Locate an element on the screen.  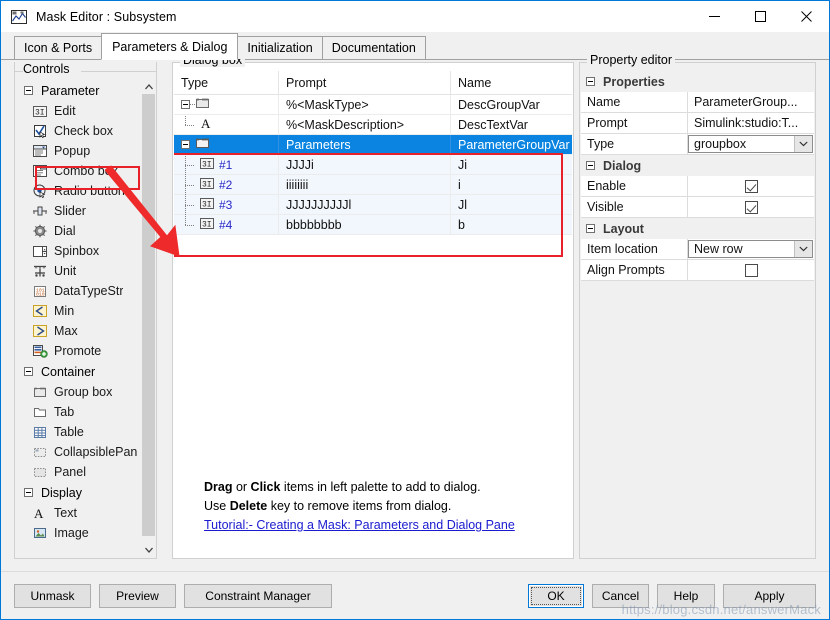
property-value-align-prompts is located at coordinates (751, 270).